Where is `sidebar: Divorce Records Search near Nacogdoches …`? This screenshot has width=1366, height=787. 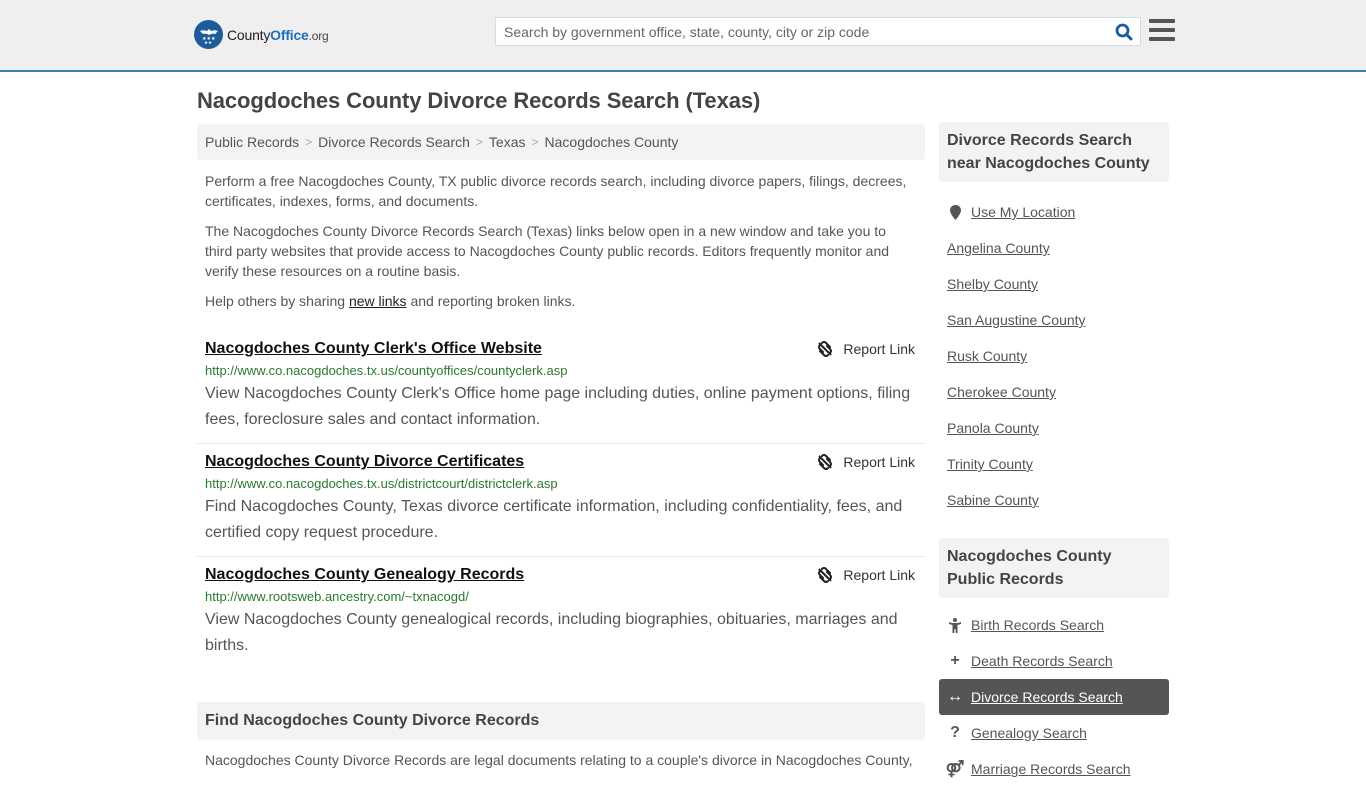 sidebar: Divorce Records Search near Nacogdoches … is located at coordinates (1054, 454).